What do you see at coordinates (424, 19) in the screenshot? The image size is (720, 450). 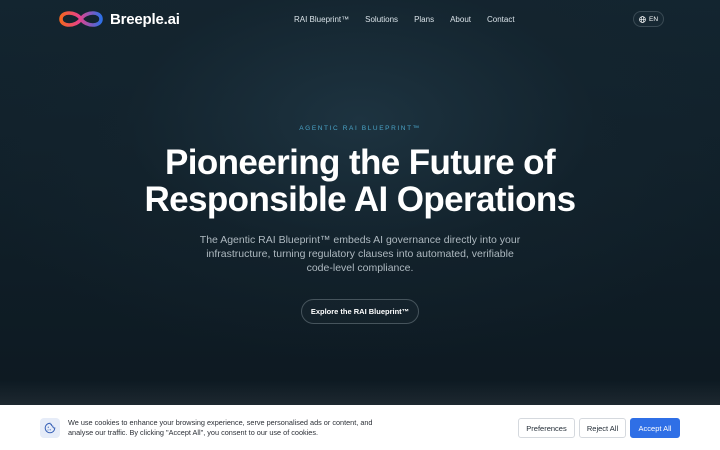 I see `nav-plans: Plans` at bounding box center [424, 19].